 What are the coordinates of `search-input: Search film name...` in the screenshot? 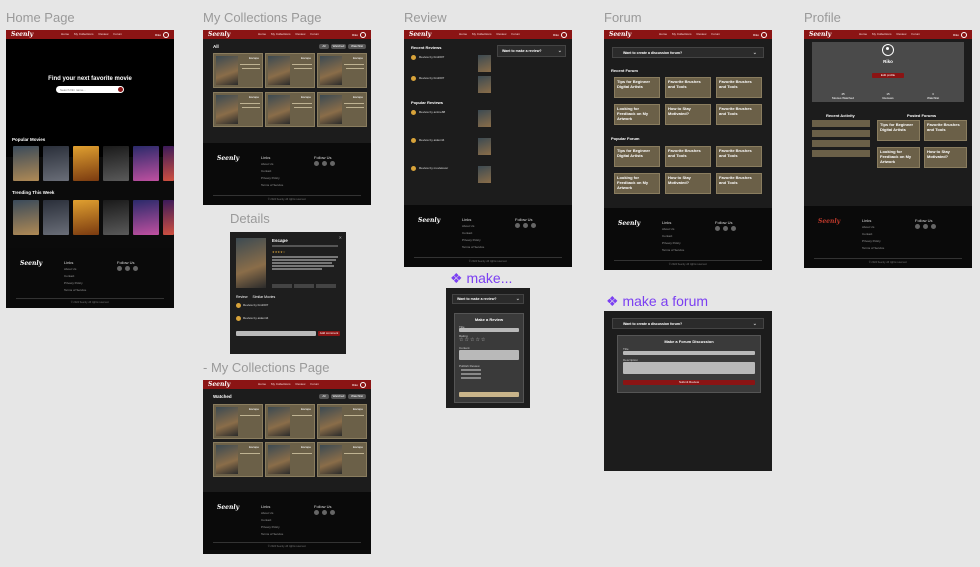 It's located at (90, 89).